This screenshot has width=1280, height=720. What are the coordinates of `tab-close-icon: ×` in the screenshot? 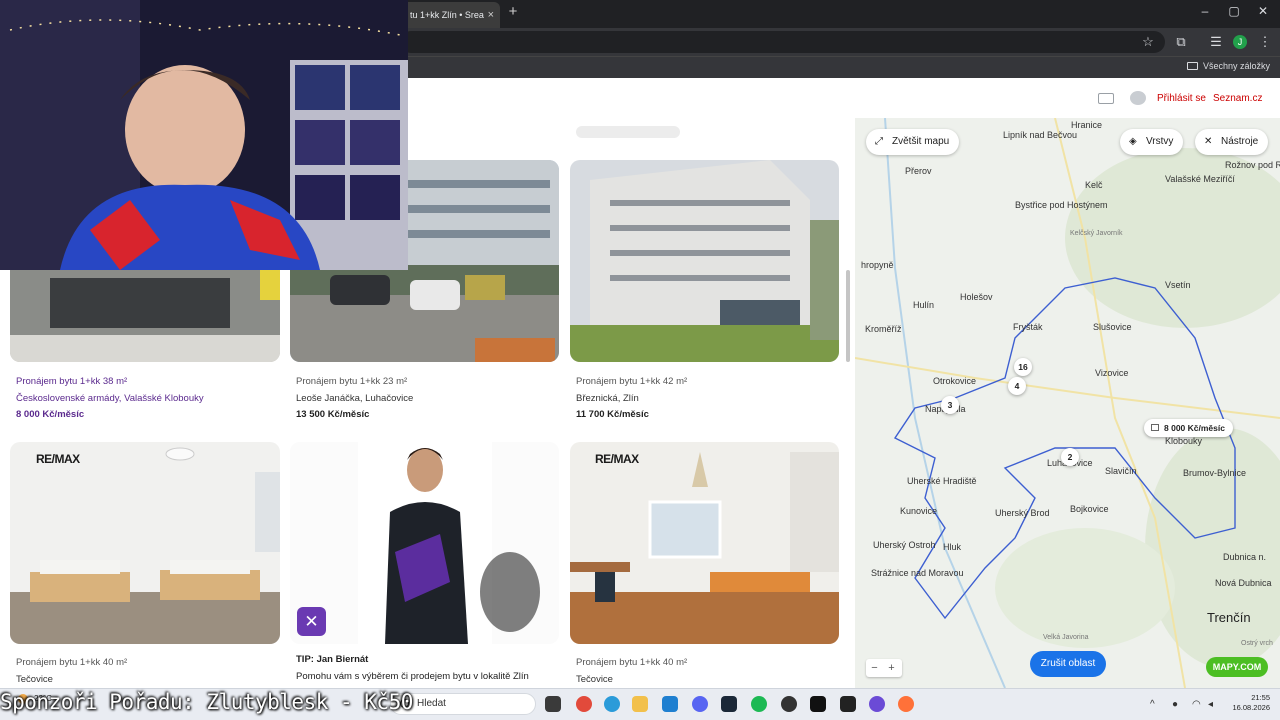 It's located at (491, 15).